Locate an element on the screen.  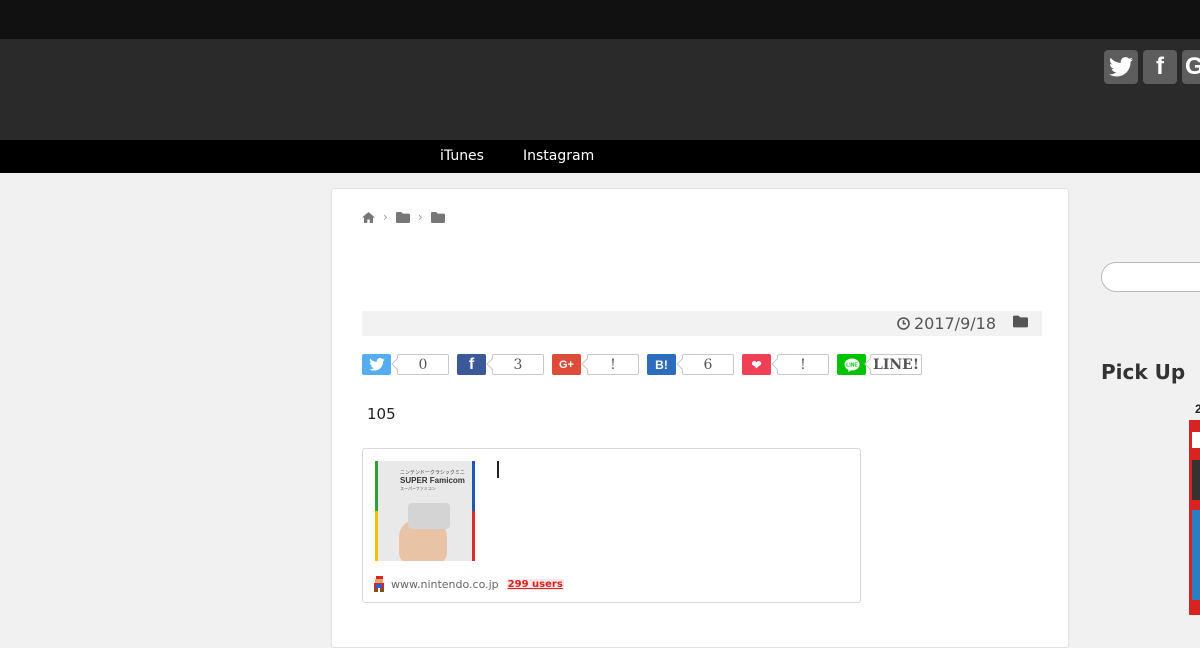
bookmark-users-badge: 299 users is located at coordinates (535, 584).